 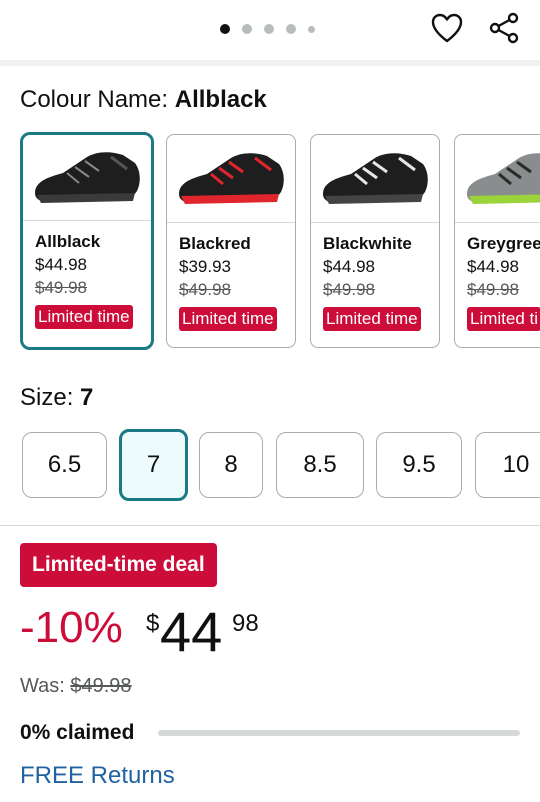 I want to click on claimed-text: 0% claimed, so click(x=77, y=732).